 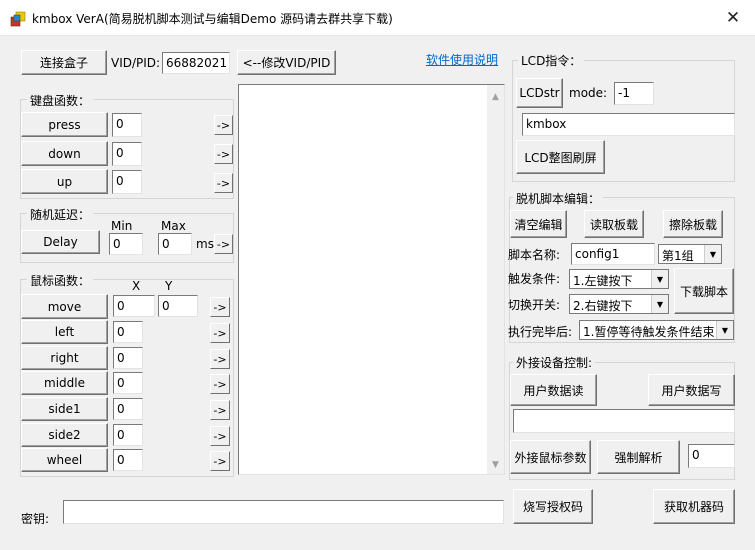 What do you see at coordinates (495, 279) in the screenshot?
I see `textarea-scrollbar: ▲ ▼` at bounding box center [495, 279].